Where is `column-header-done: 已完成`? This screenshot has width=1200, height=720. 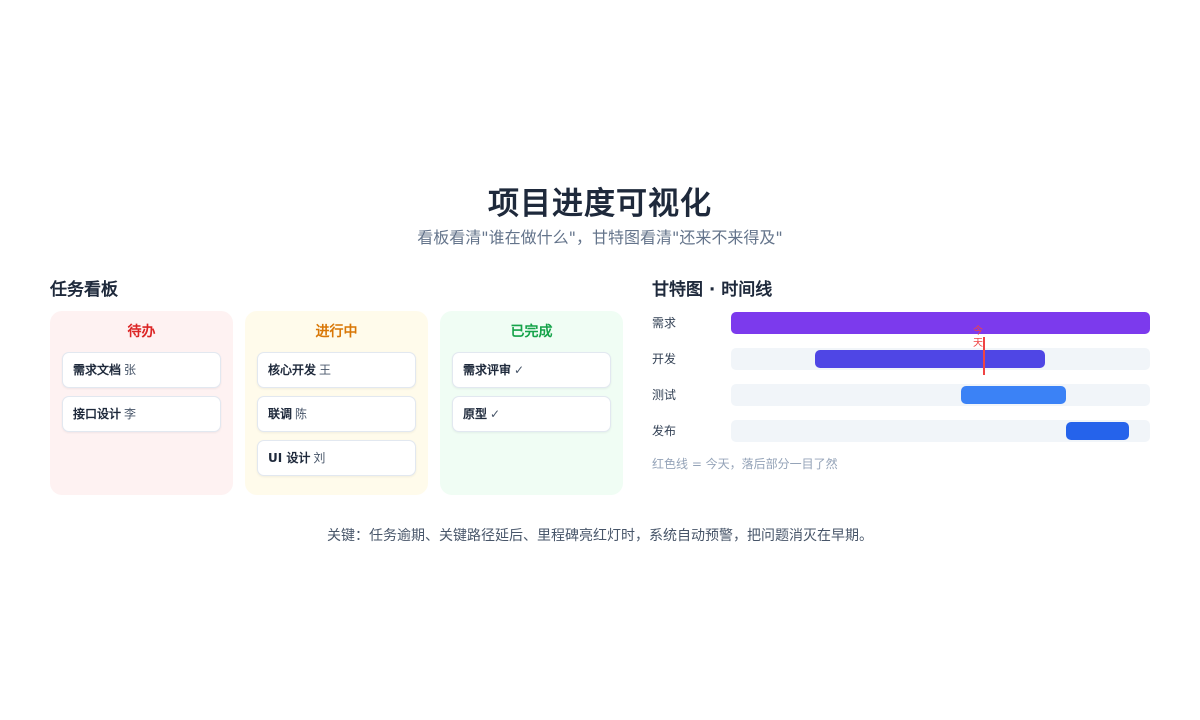 column-header-done: 已完成 is located at coordinates (531, 332).